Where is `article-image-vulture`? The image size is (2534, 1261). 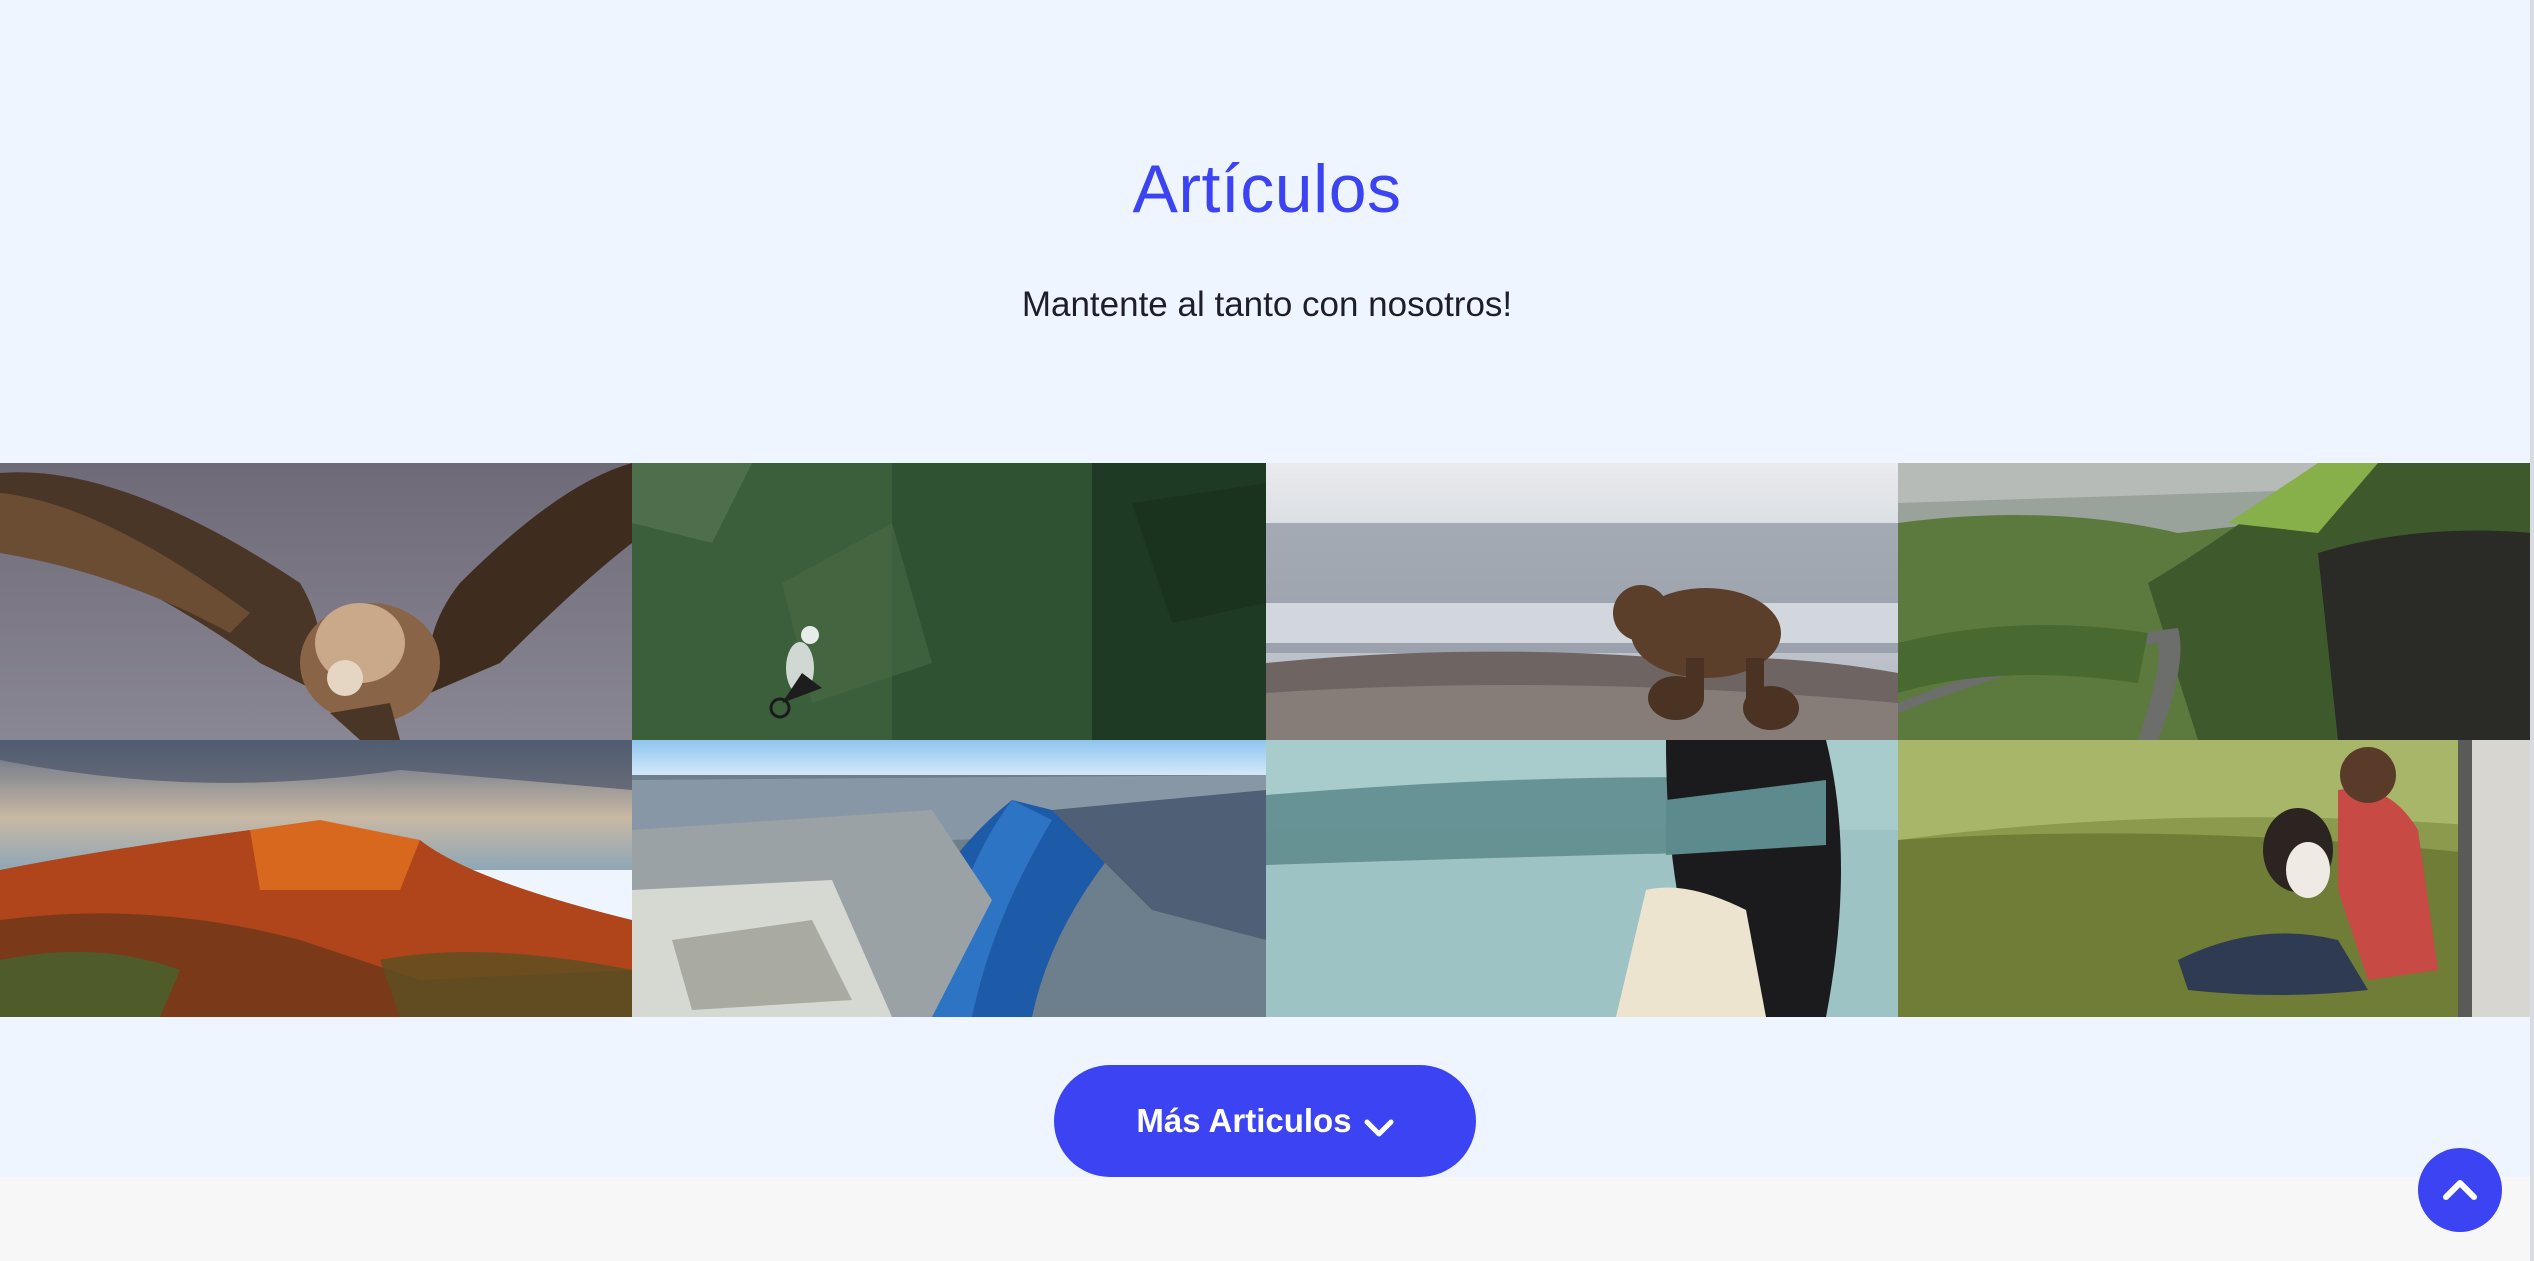 article-image-vulture is located at coordinates (316, 601).